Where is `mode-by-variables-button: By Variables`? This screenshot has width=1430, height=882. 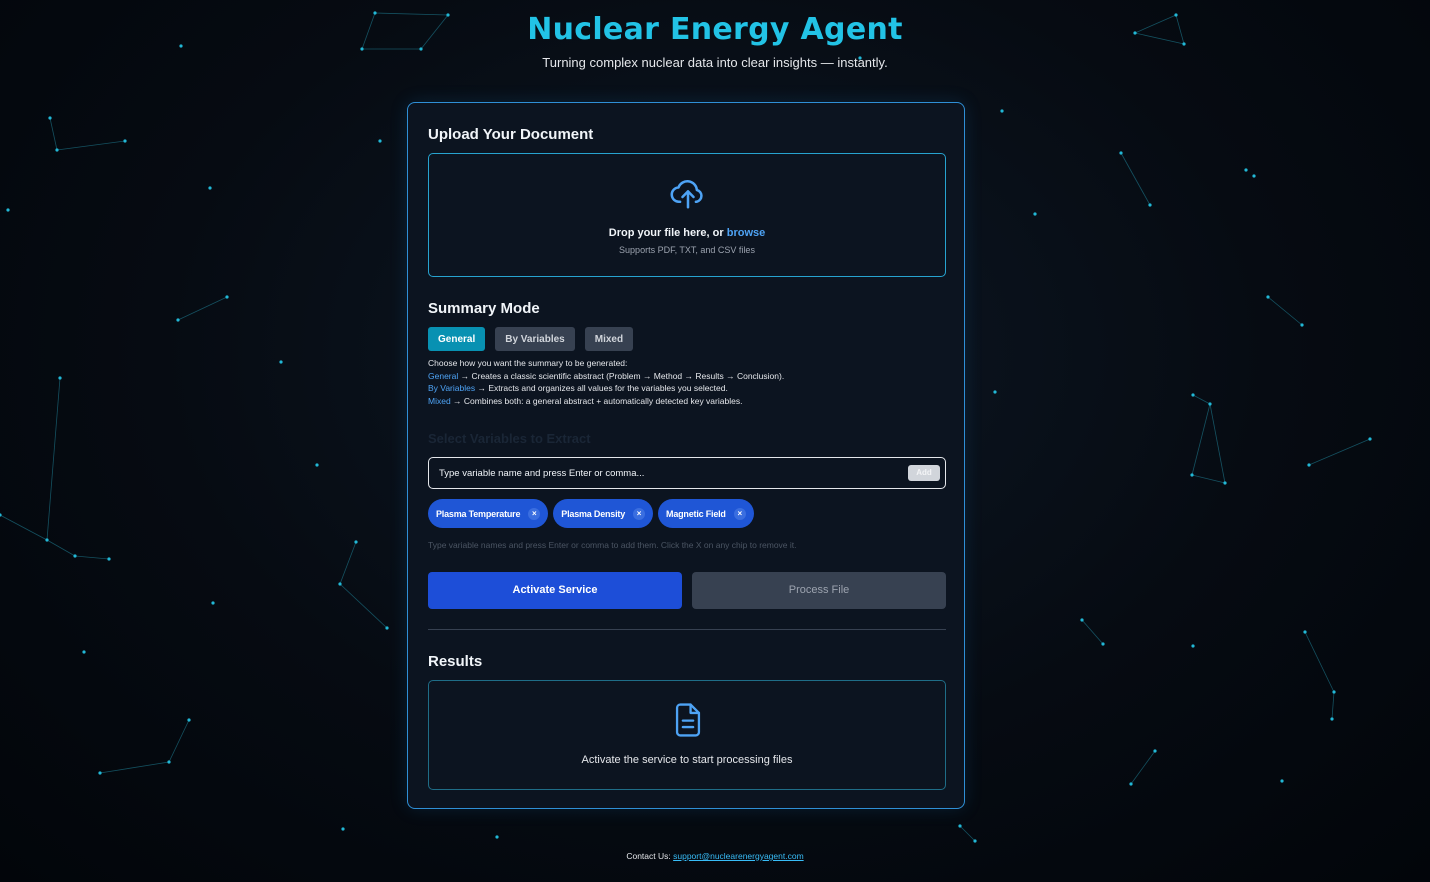 mode-by-variables-button: By Variables is located at coordinates (535, 339).